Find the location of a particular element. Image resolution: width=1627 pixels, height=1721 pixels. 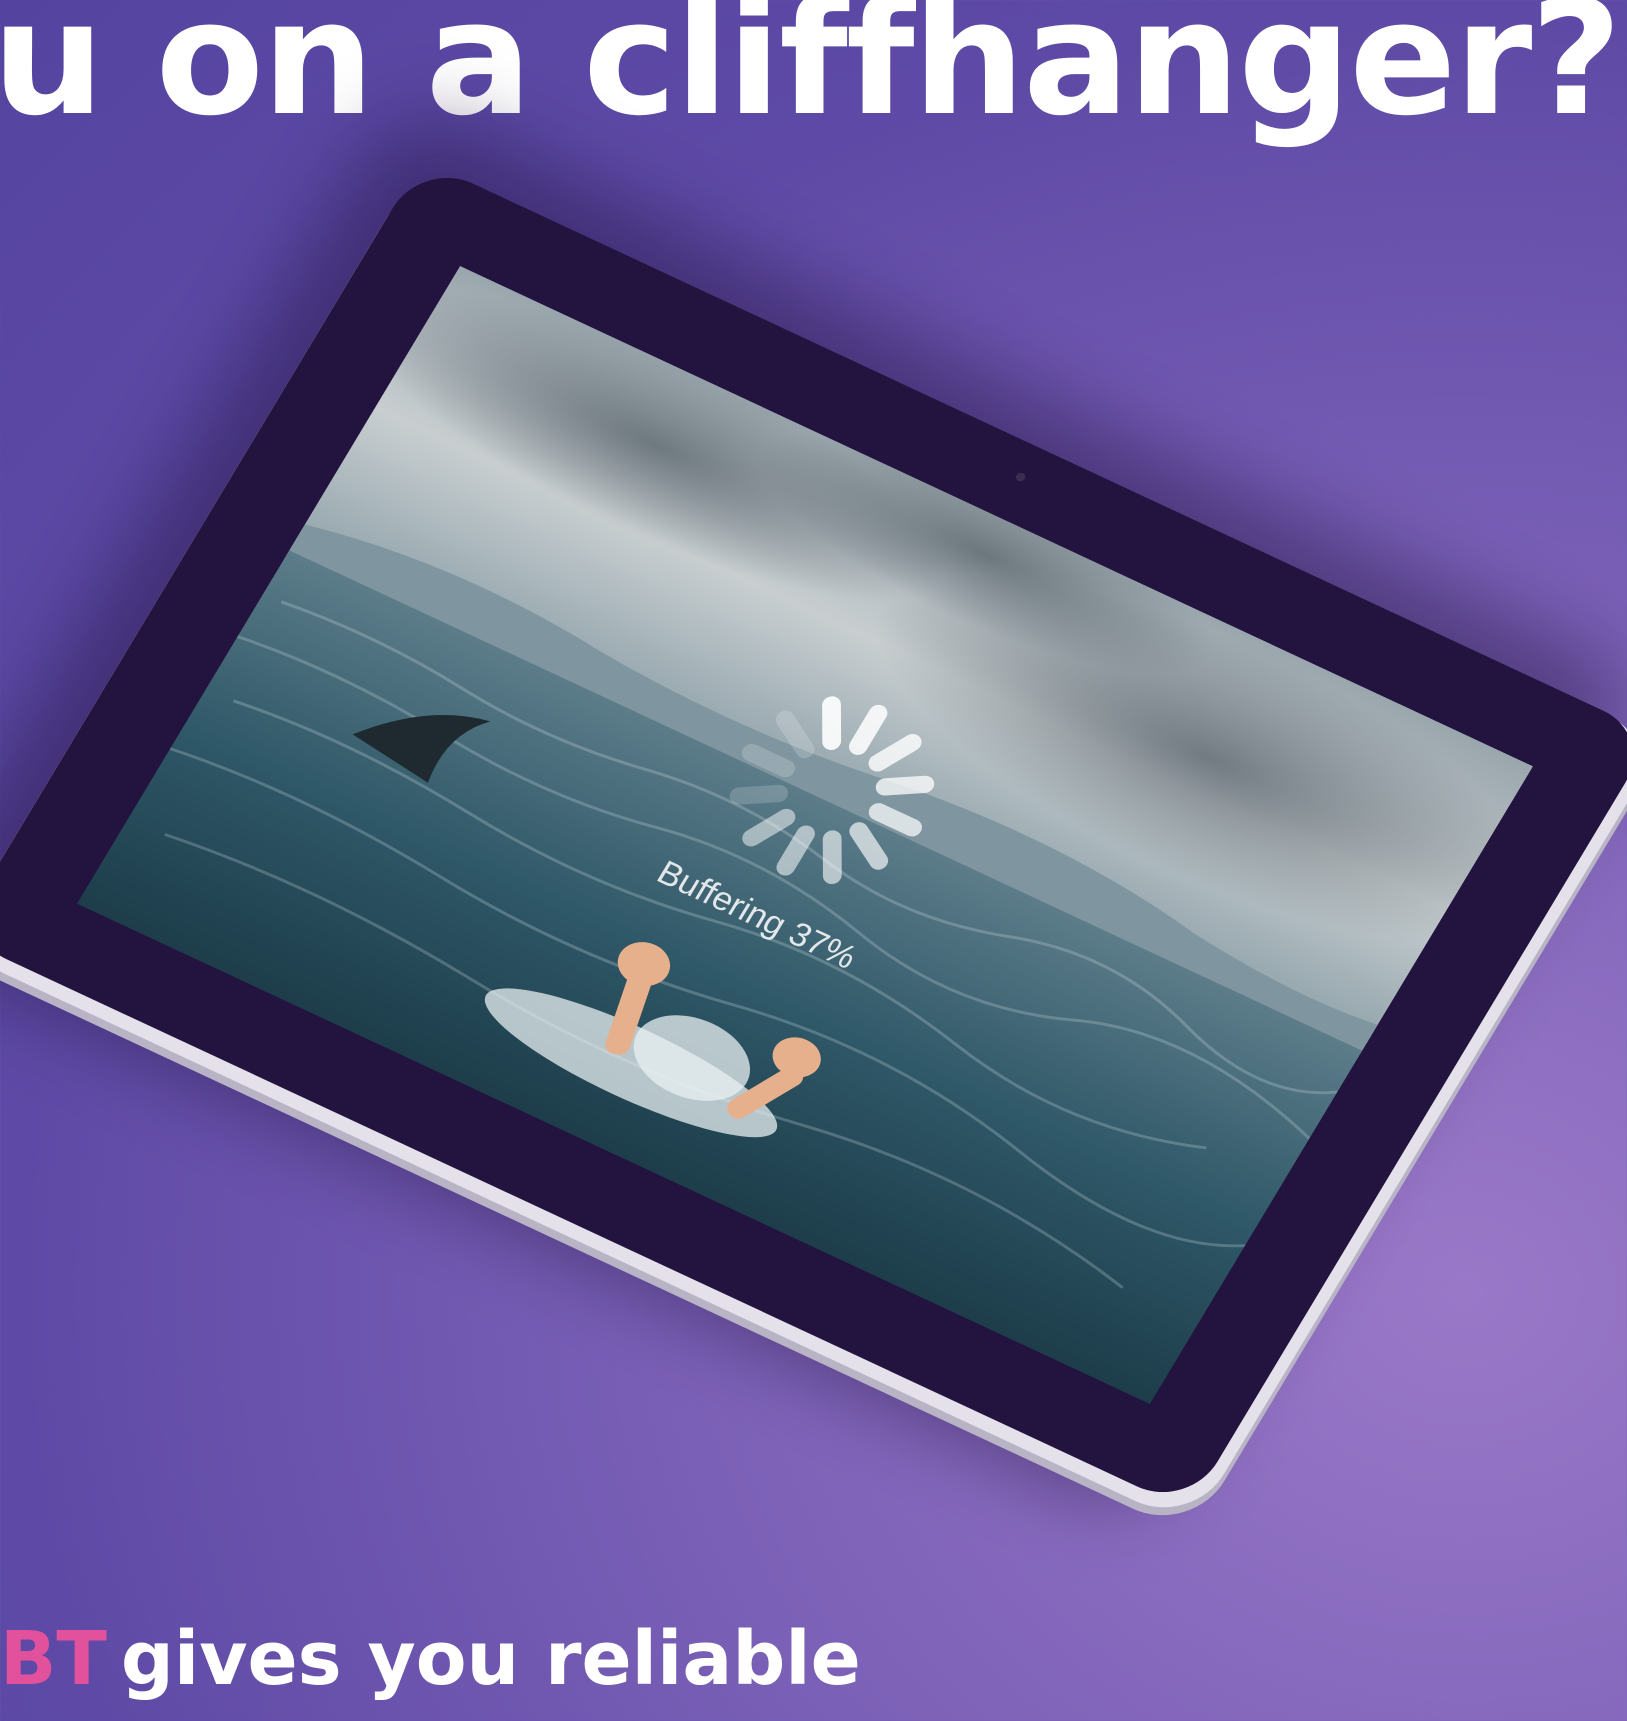

bt-logo: BT is located at coordinates (53, 1659).